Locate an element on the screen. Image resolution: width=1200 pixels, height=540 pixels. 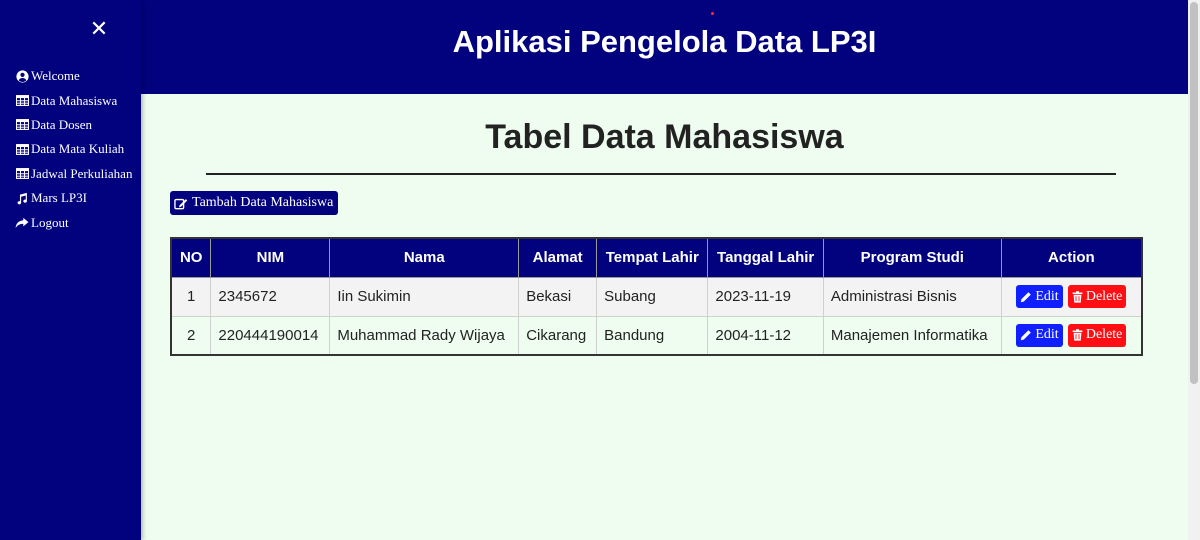
column-header-nim: NIM is located at coordinates (270, 257).